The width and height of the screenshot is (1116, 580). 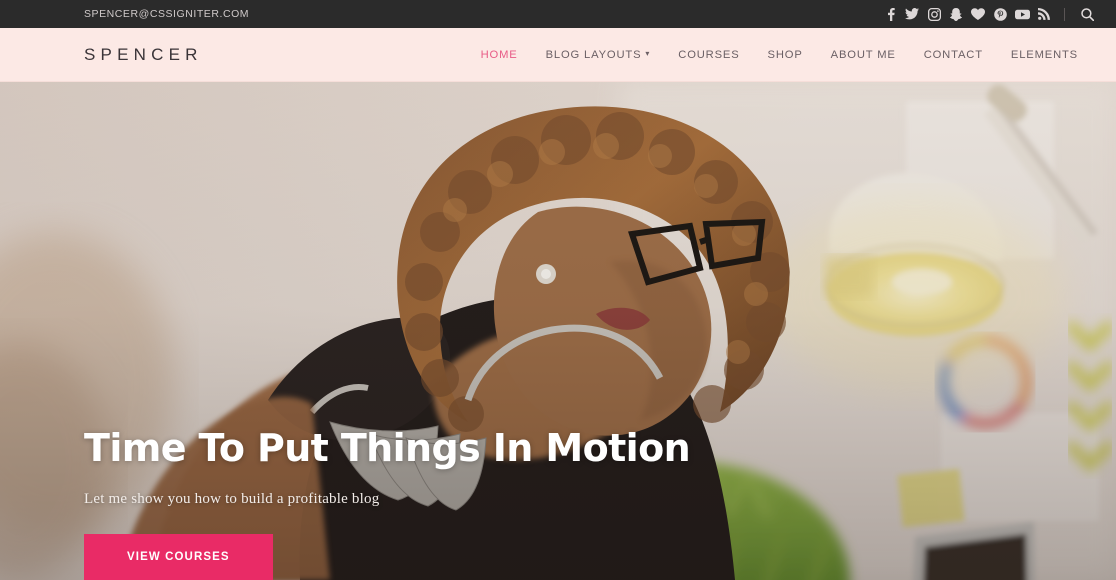 I want to click on instagram-icon, so click(x=934, y=14).